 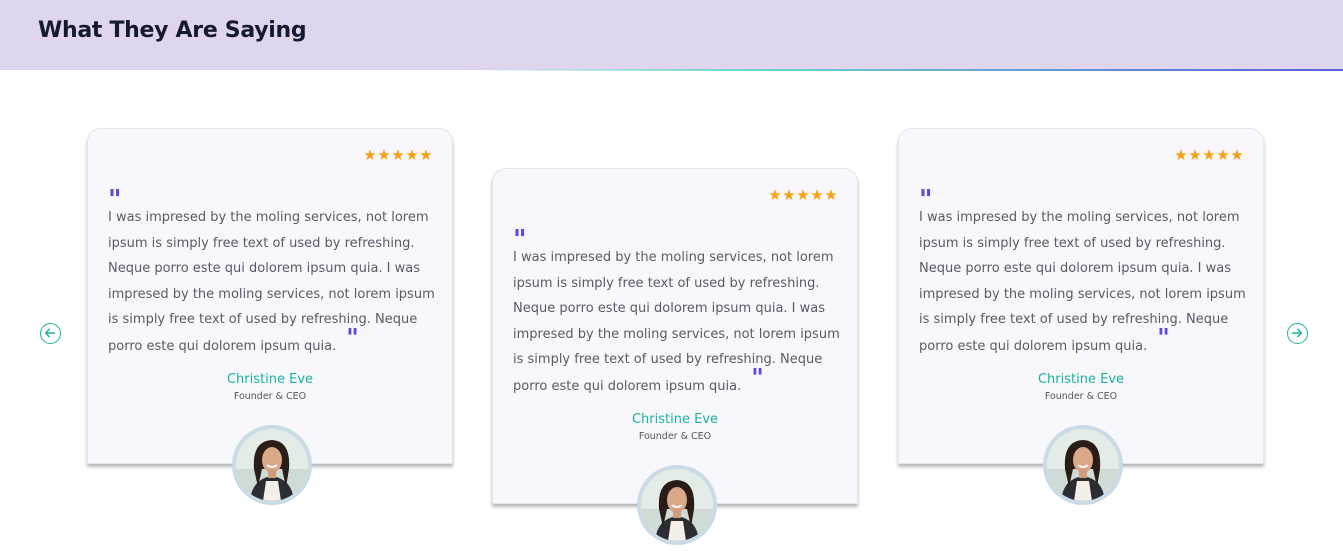 I want to click on arrow-left-icon, so click(x=50, y=333).